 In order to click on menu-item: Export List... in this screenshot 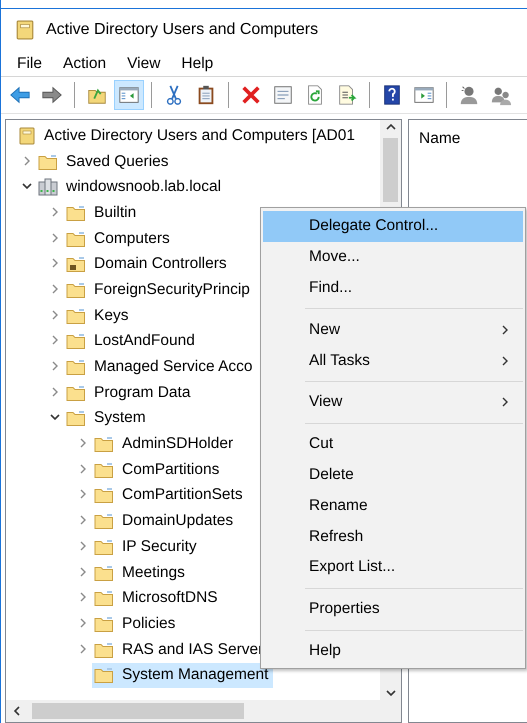, I will do `click(393, 567)`.